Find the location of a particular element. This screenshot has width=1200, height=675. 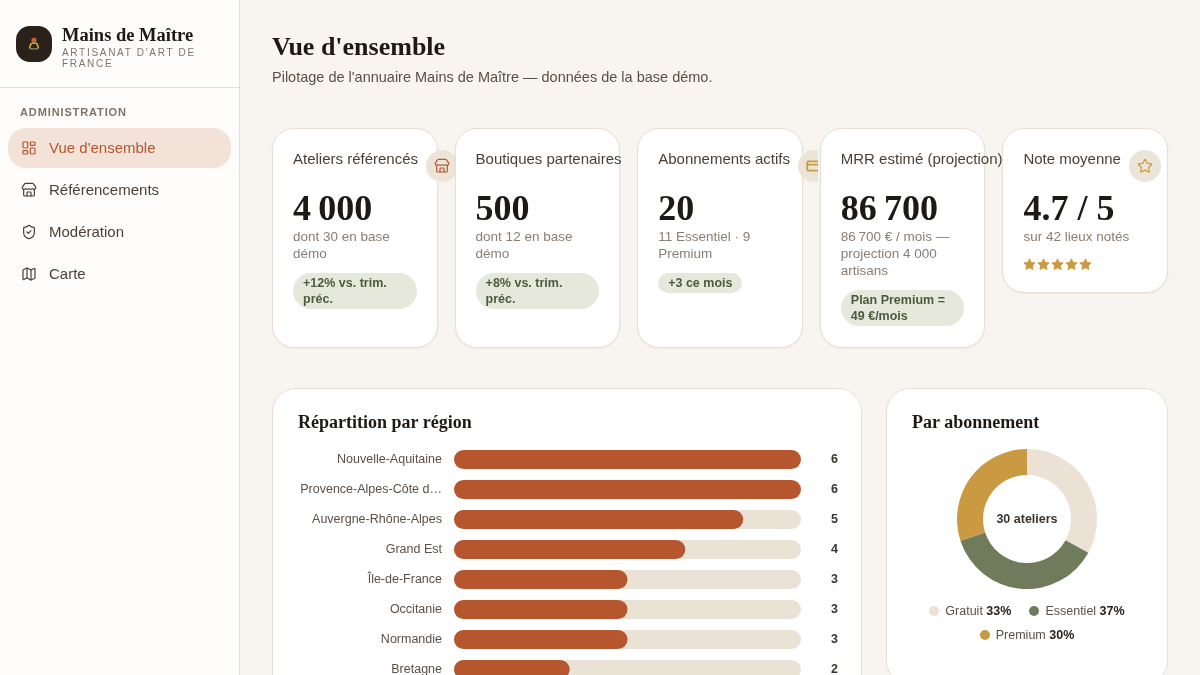

stat-value: 500 is located at coordinates (502, 208).